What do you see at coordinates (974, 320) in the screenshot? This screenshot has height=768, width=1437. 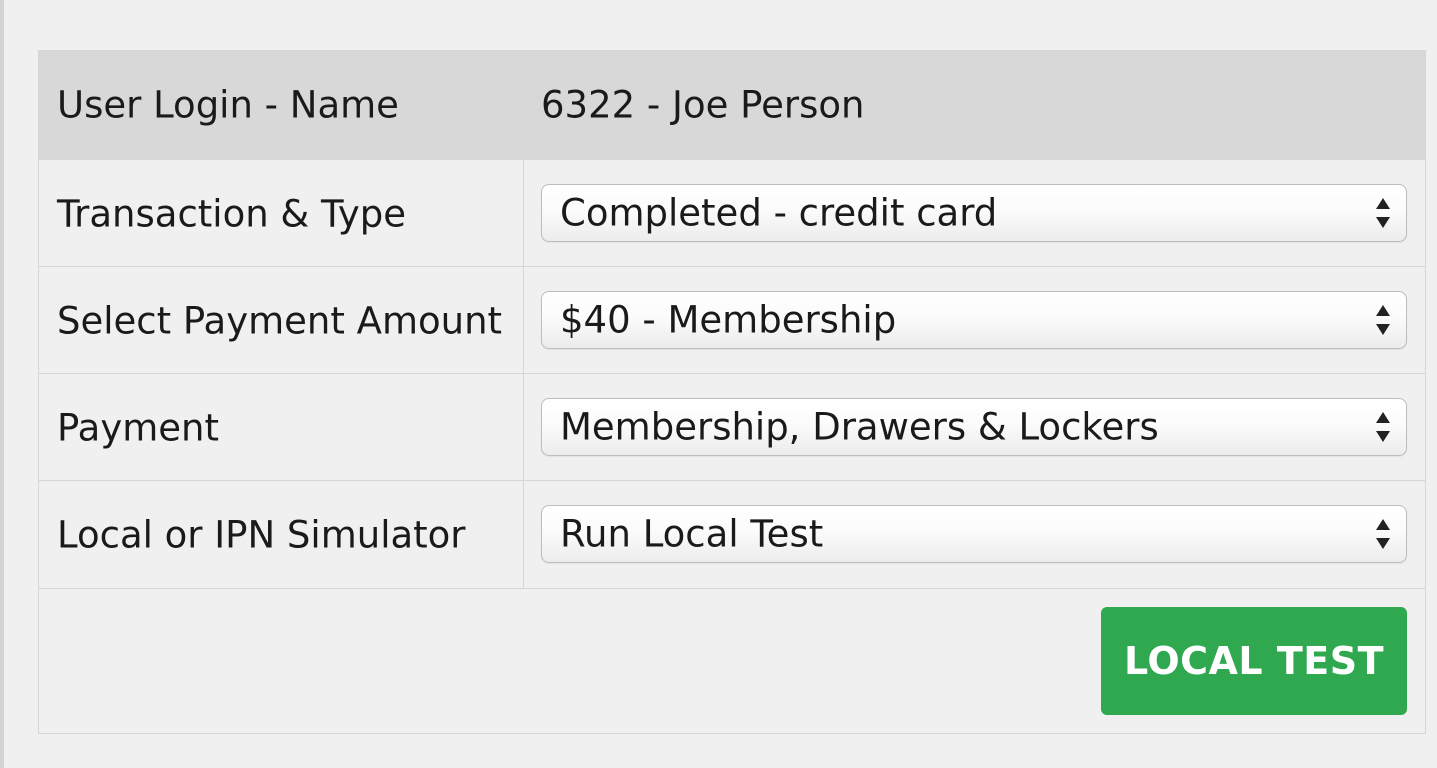 I see `payment-amount-select: $40 - Membership` at bounding box center [974, 320].